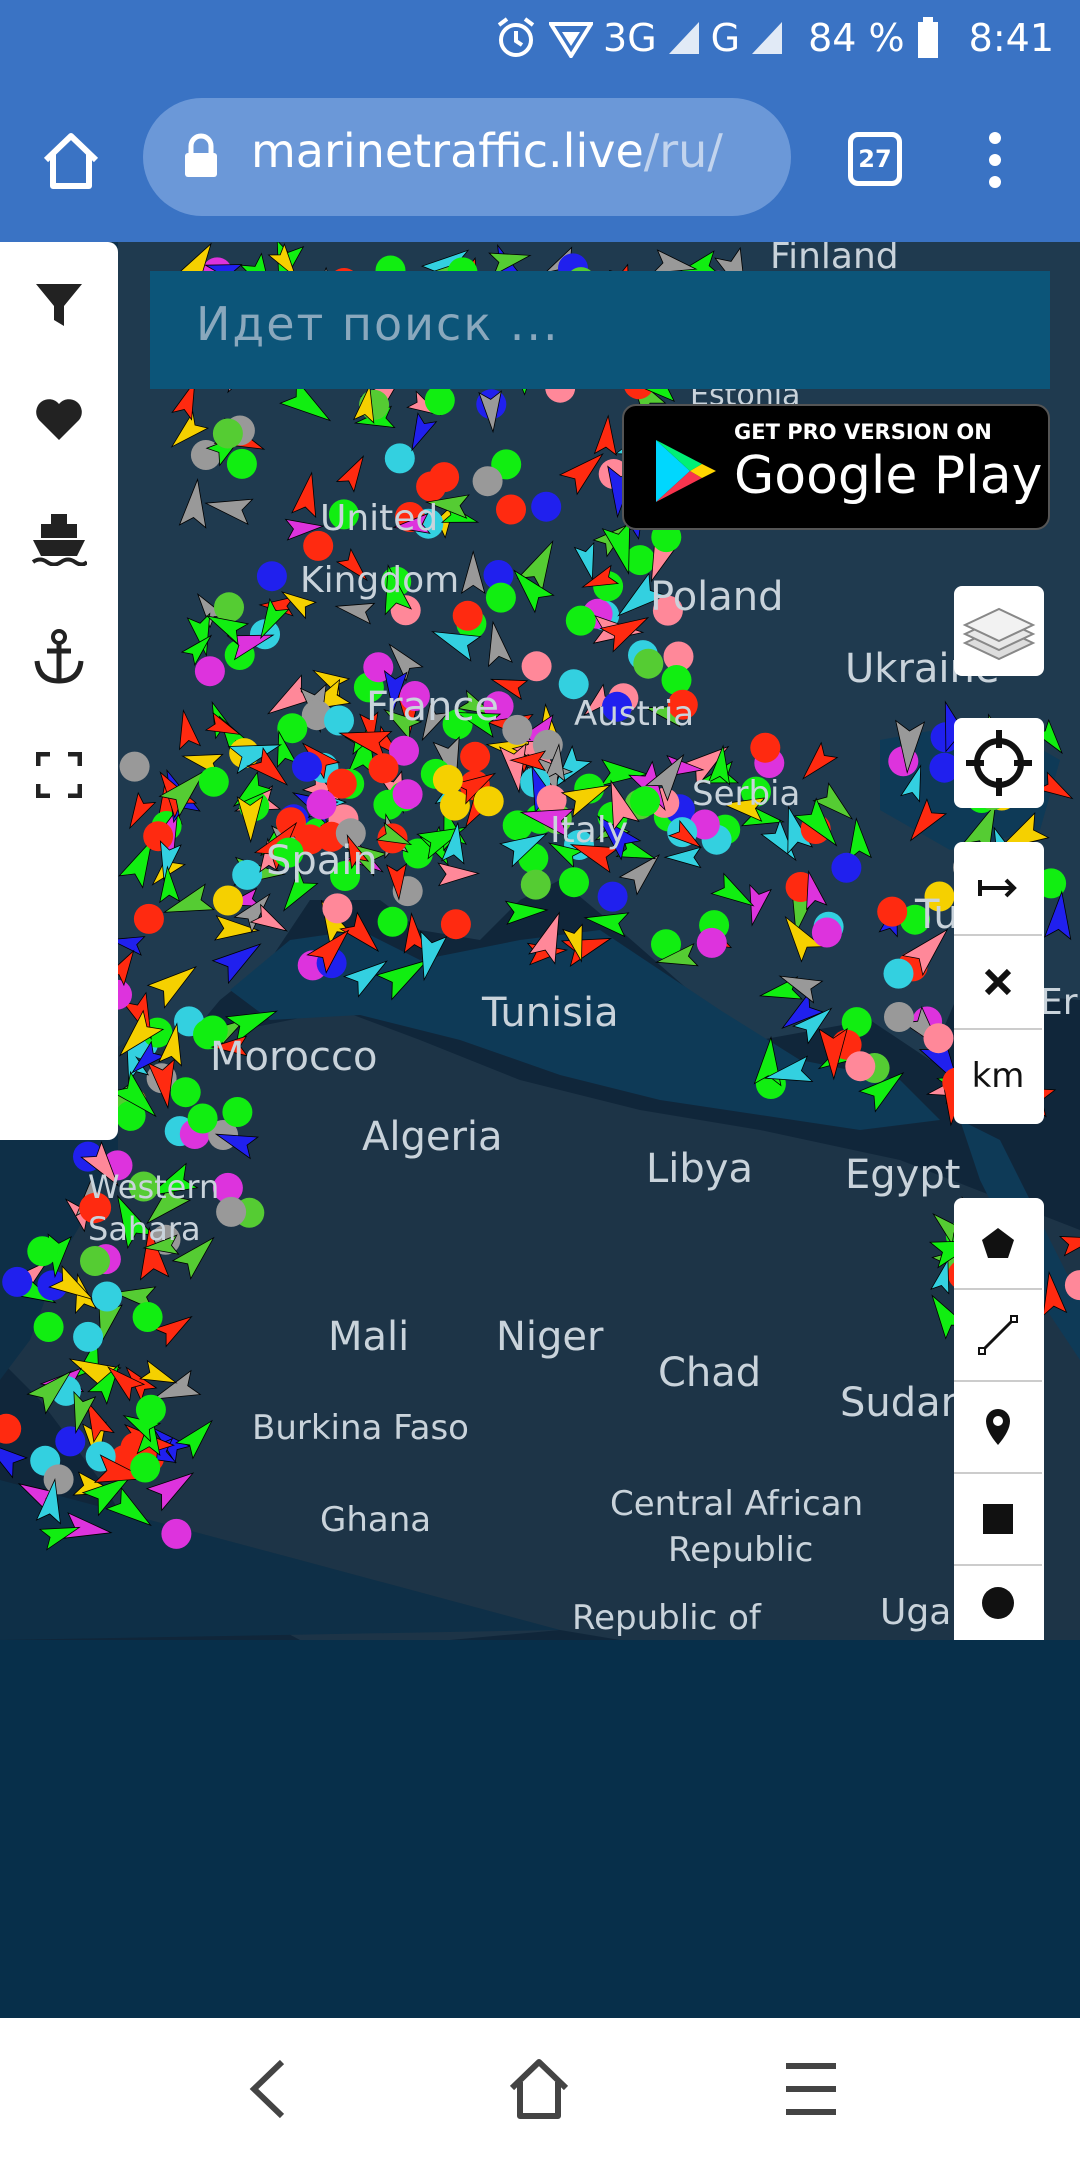  What do you see at coordinates (539, 2089) in the screenshot?
I see `home-nav-button` at bounding box center [539, 2089].